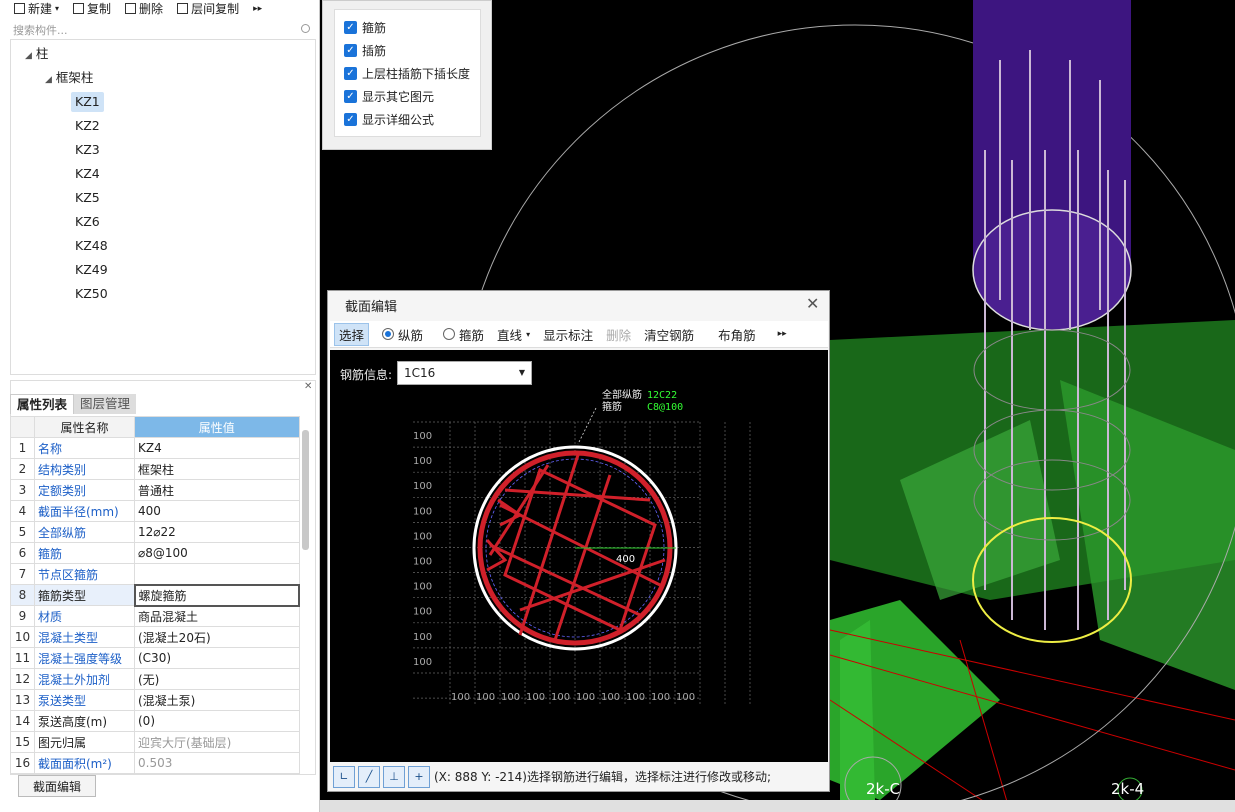 The height and width of the screenshot is (812, 1235). Describe the element at coordinates (389, 96) in the screenshot. I see `option-show-others: ✓ 显示其它图元` at that location.